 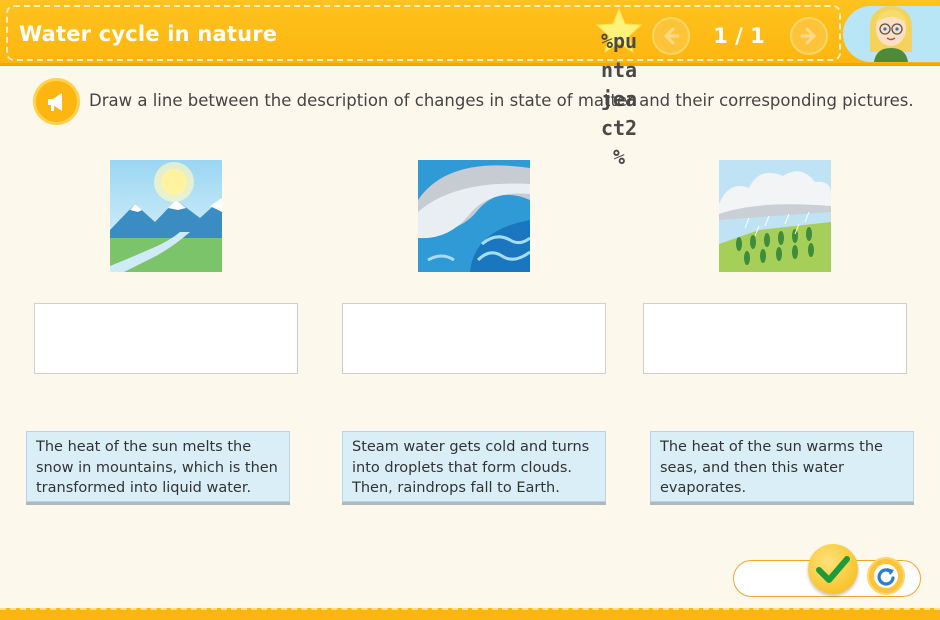 What do you see at coordinates (470, 614) in the screenshot?
I see `footer-bar` at bounding box center [470, 614].